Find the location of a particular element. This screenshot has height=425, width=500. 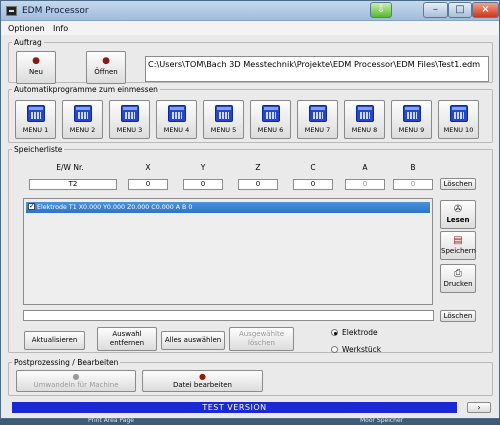

oeffnen-label: Öffnen is located at coordinates (106, 72).